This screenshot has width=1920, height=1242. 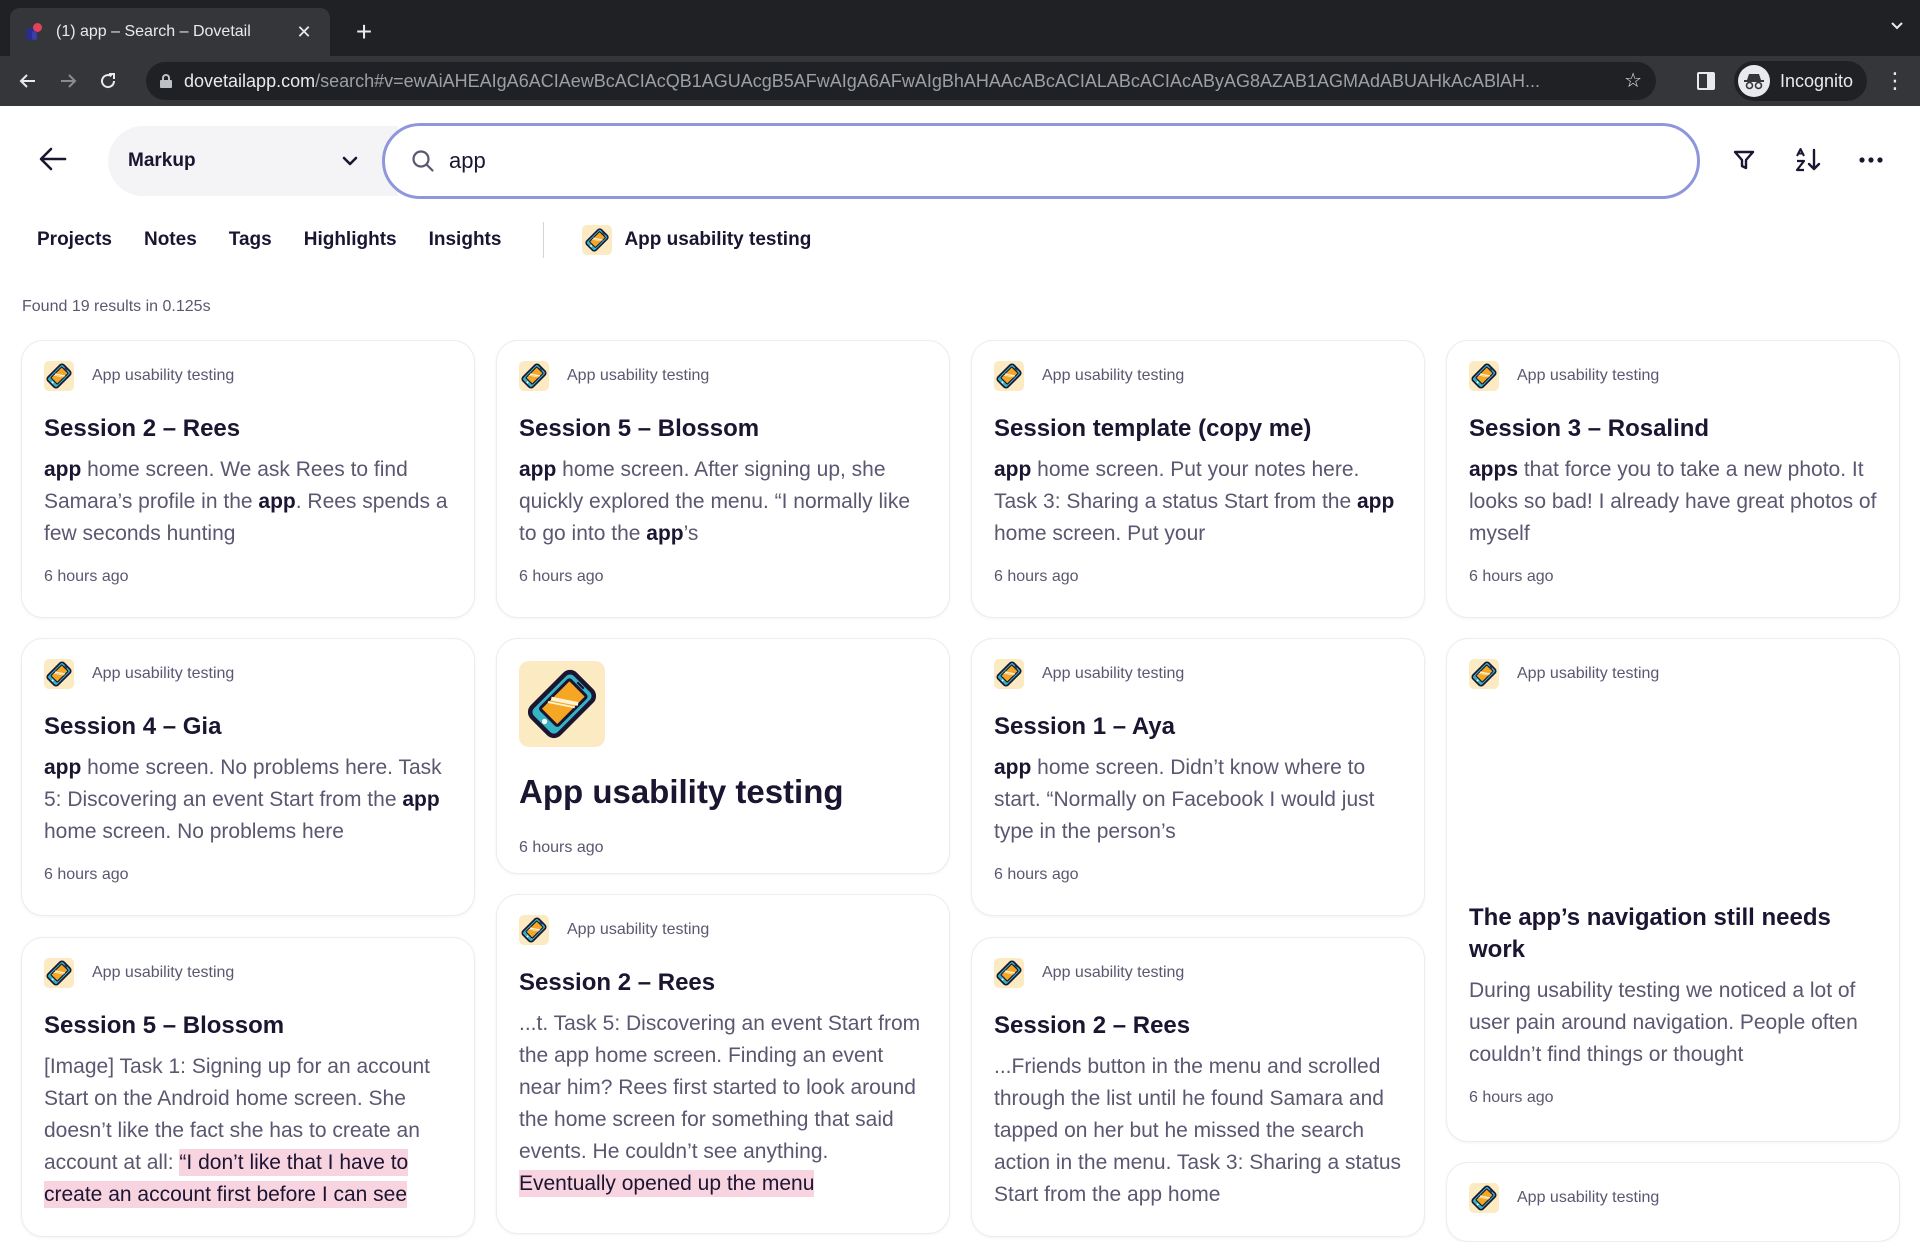 What do you see at coordinates (364, 32) in the screenshot?
I see `new-tab-button: +` at bounding box center [364, 32].